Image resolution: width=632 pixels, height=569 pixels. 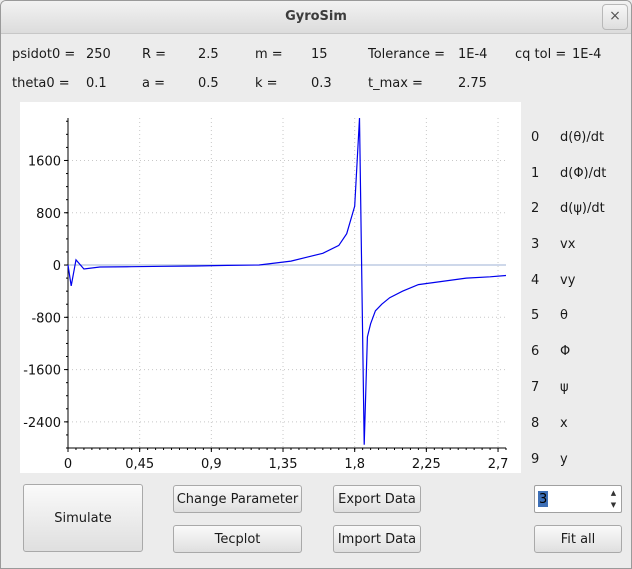 I want to click on channel-spinbox: ▲ ▼, so click(x=578, y=499).